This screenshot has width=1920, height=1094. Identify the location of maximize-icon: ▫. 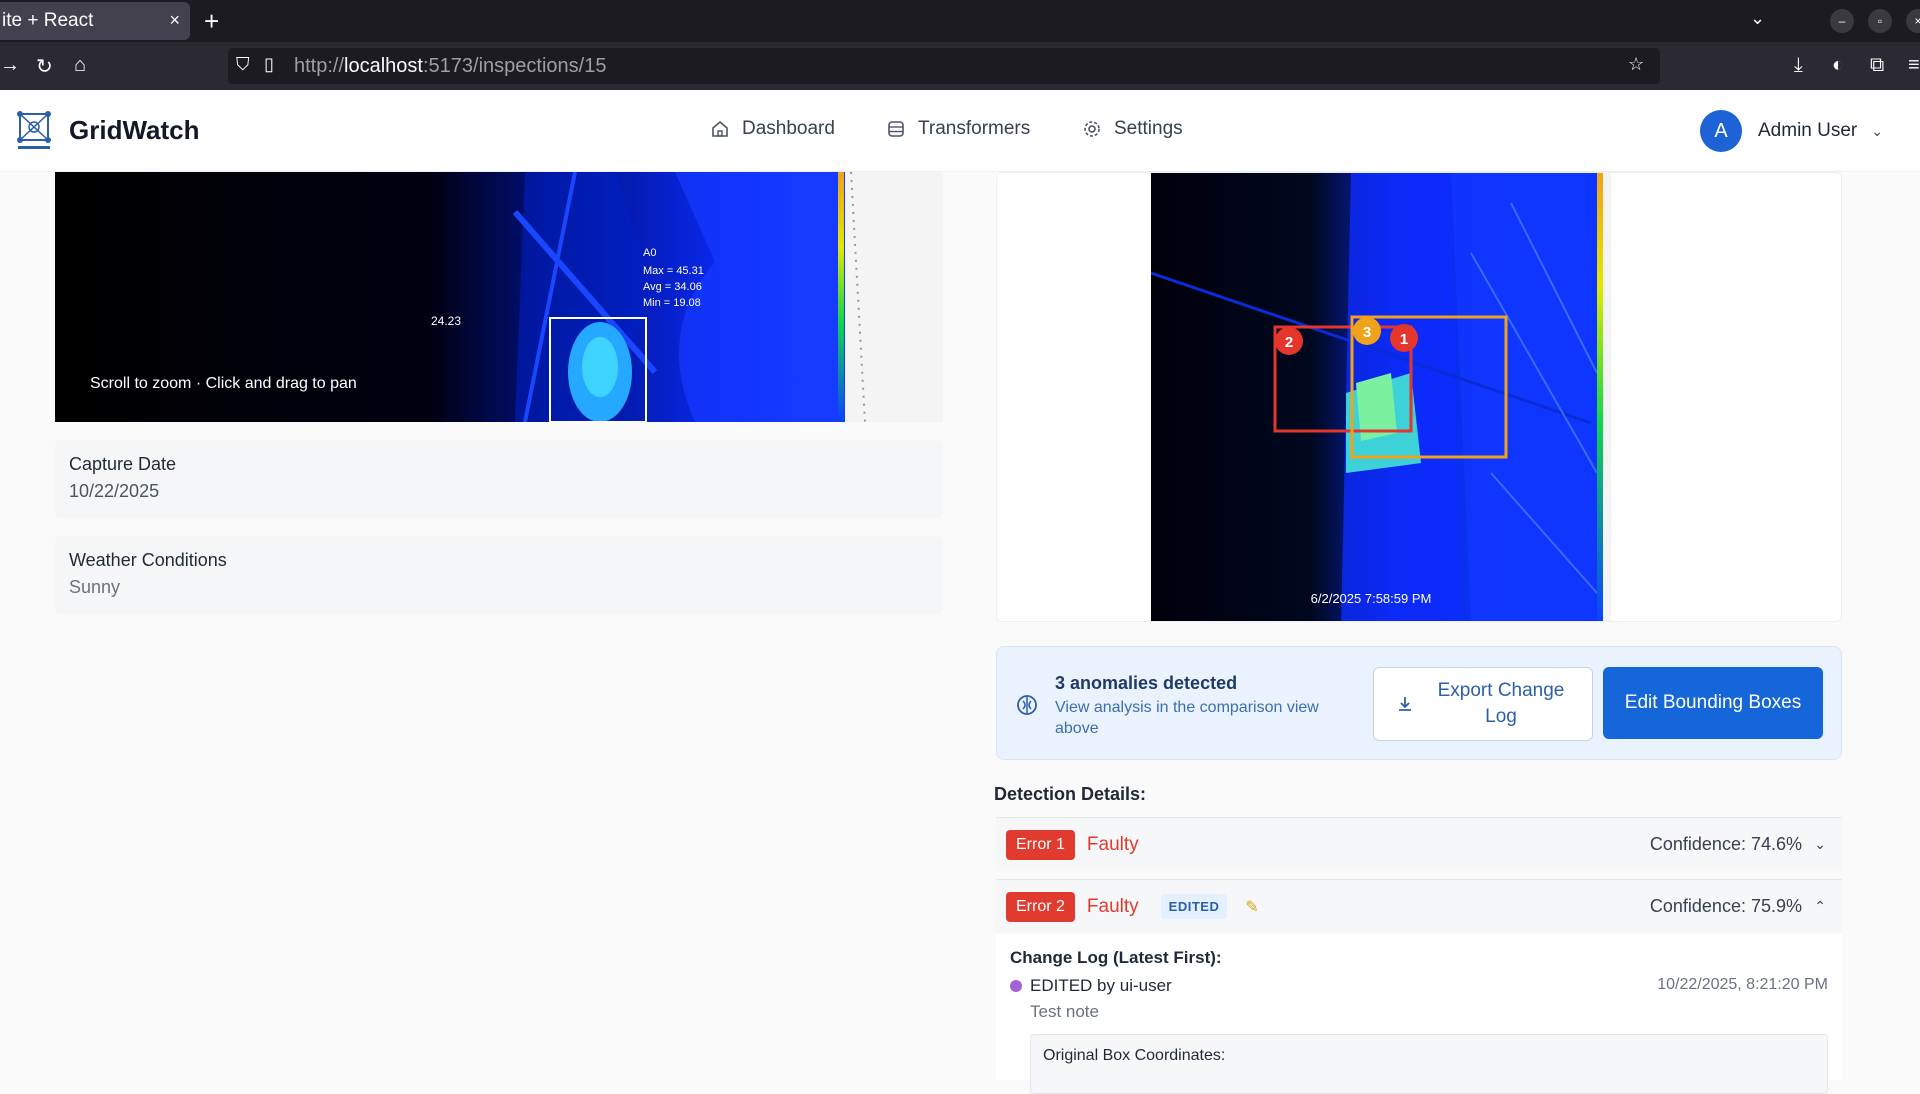
(1880, 21).